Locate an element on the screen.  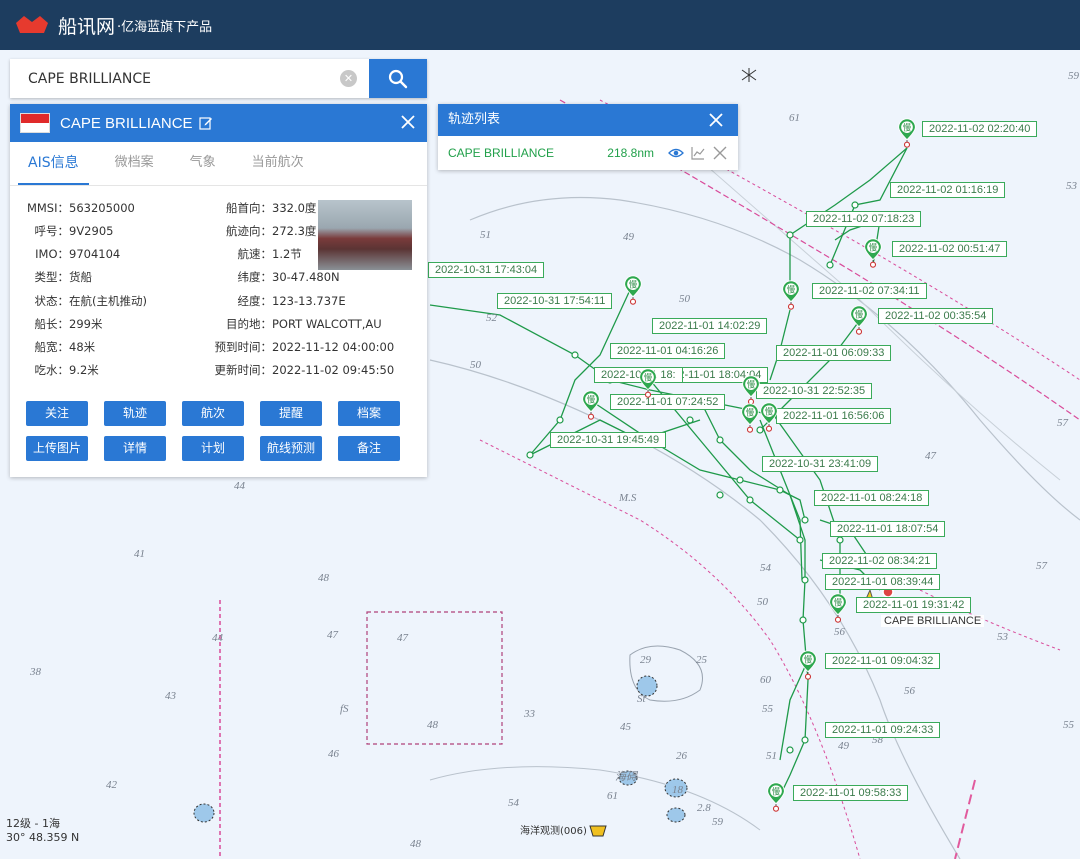
track-time-label: 2022-10-31 17:54:11 is located at coordinates (555, 301).